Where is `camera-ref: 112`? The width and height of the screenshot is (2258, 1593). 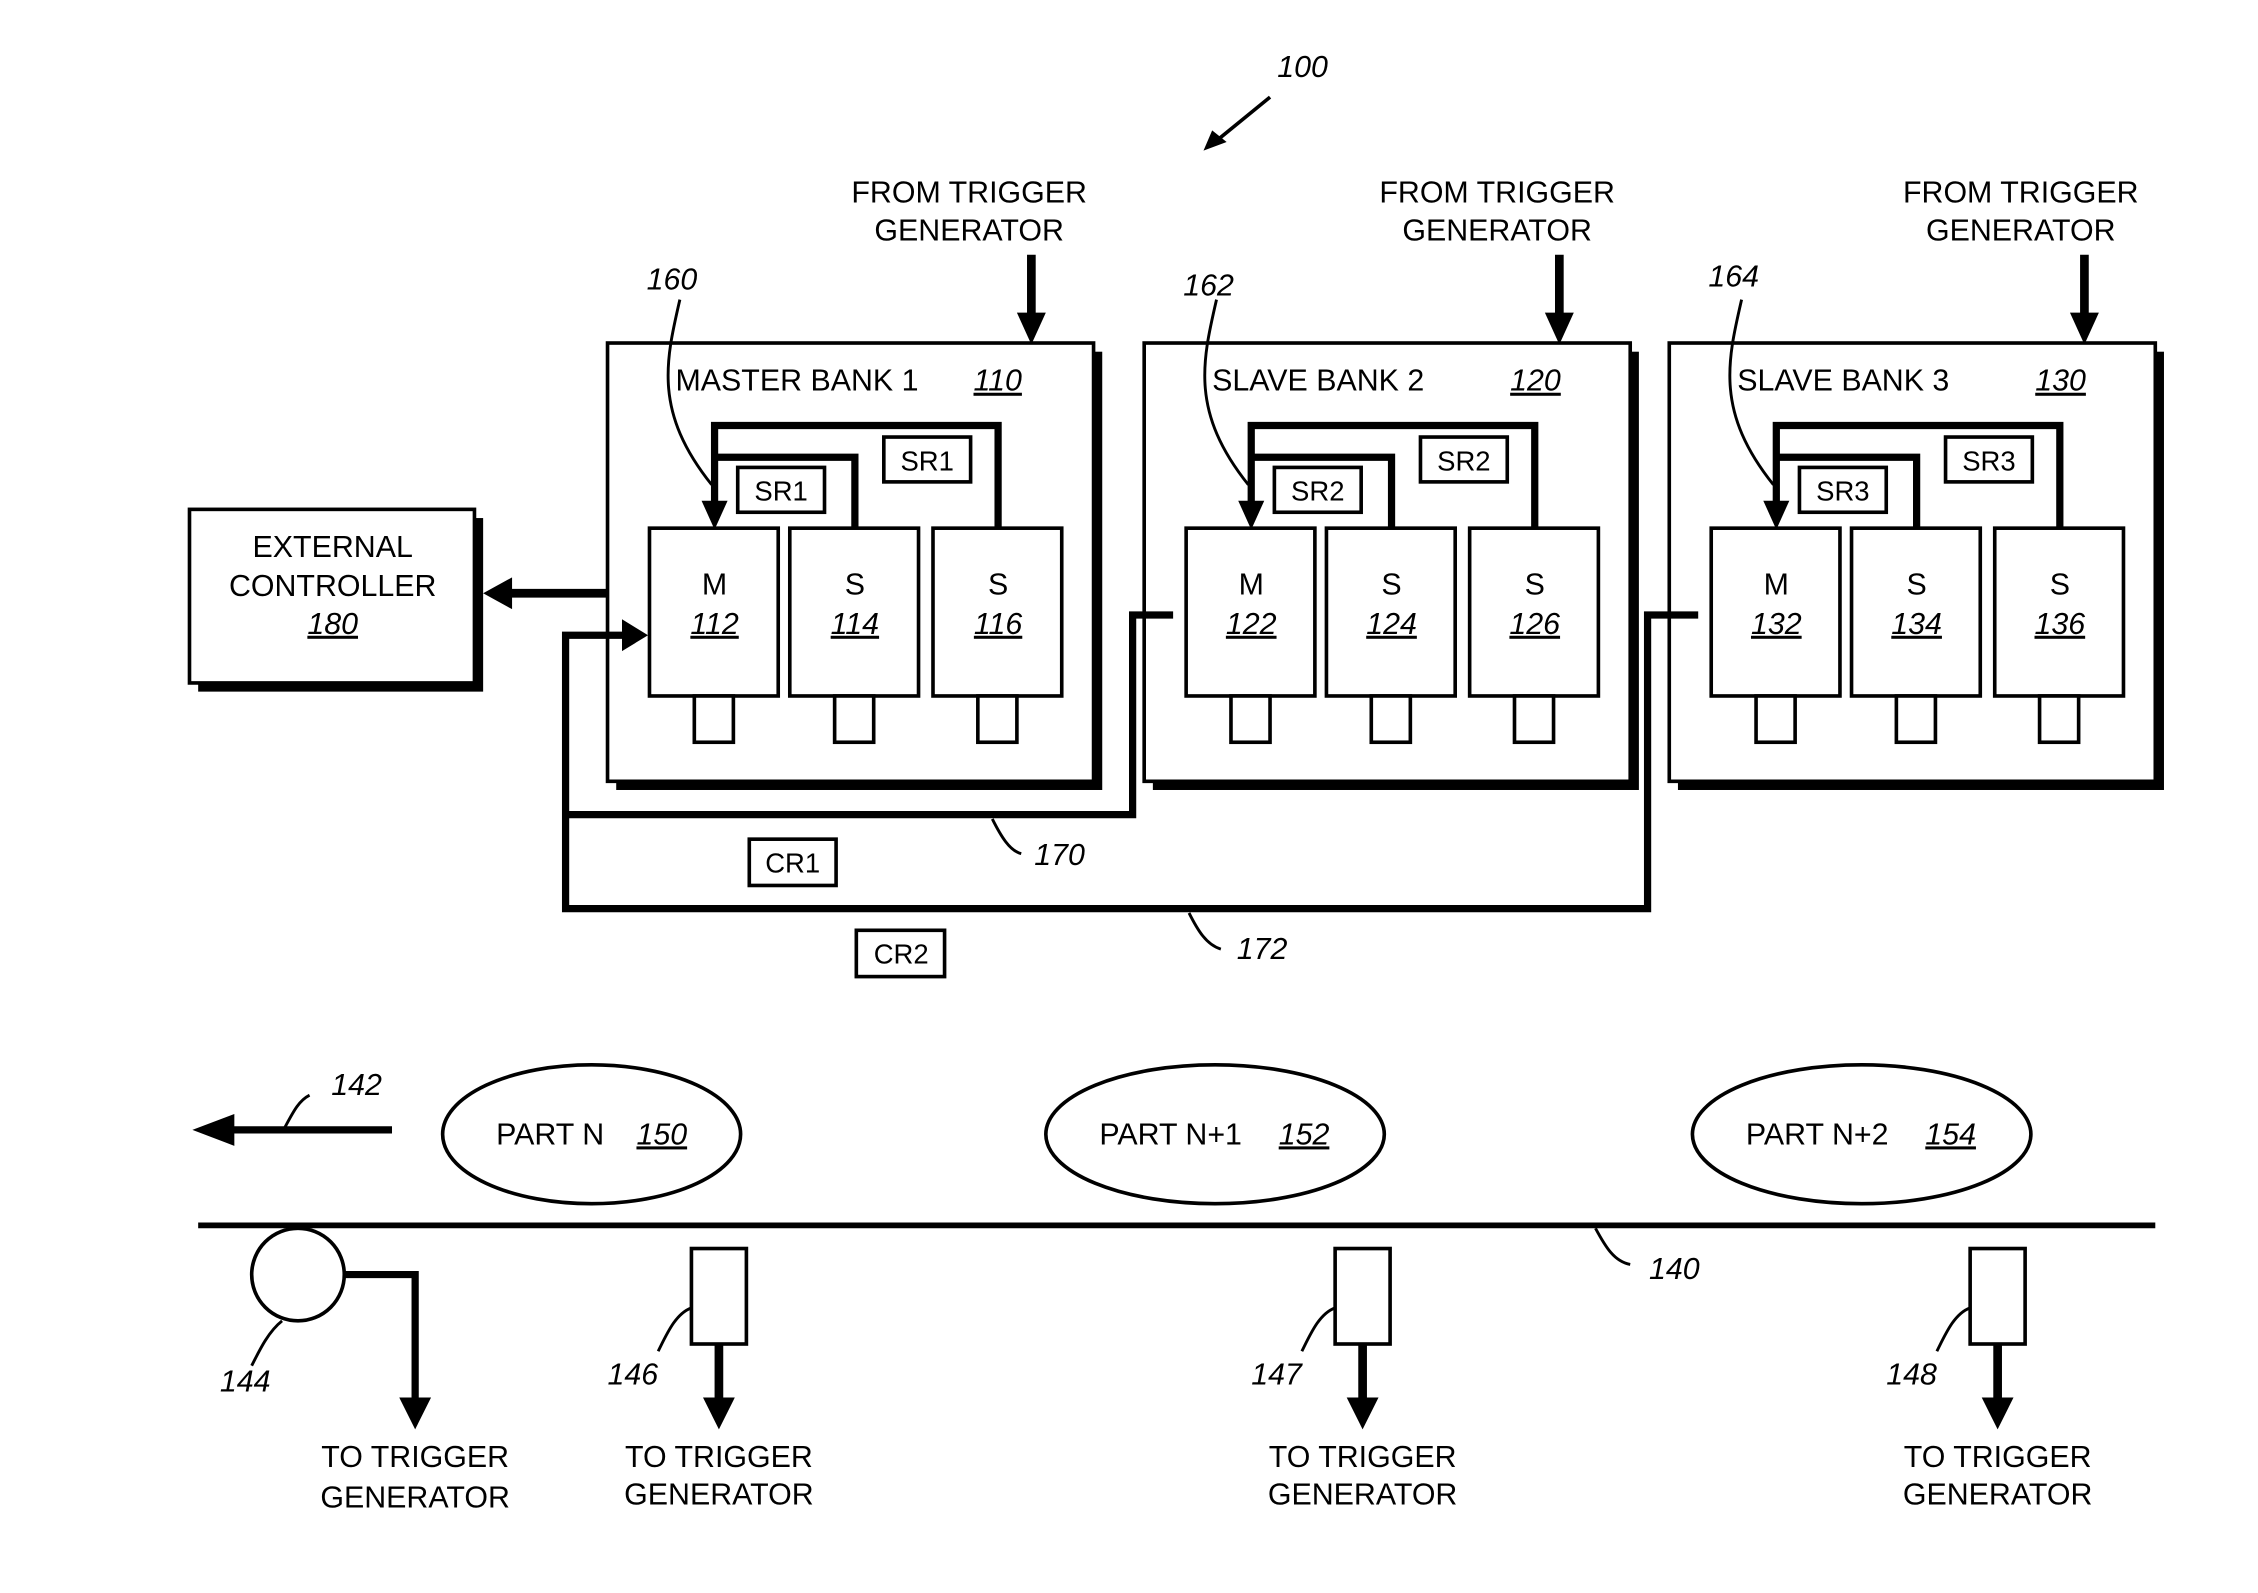
camera-ref: 112 is located at coordinates (714, 624).